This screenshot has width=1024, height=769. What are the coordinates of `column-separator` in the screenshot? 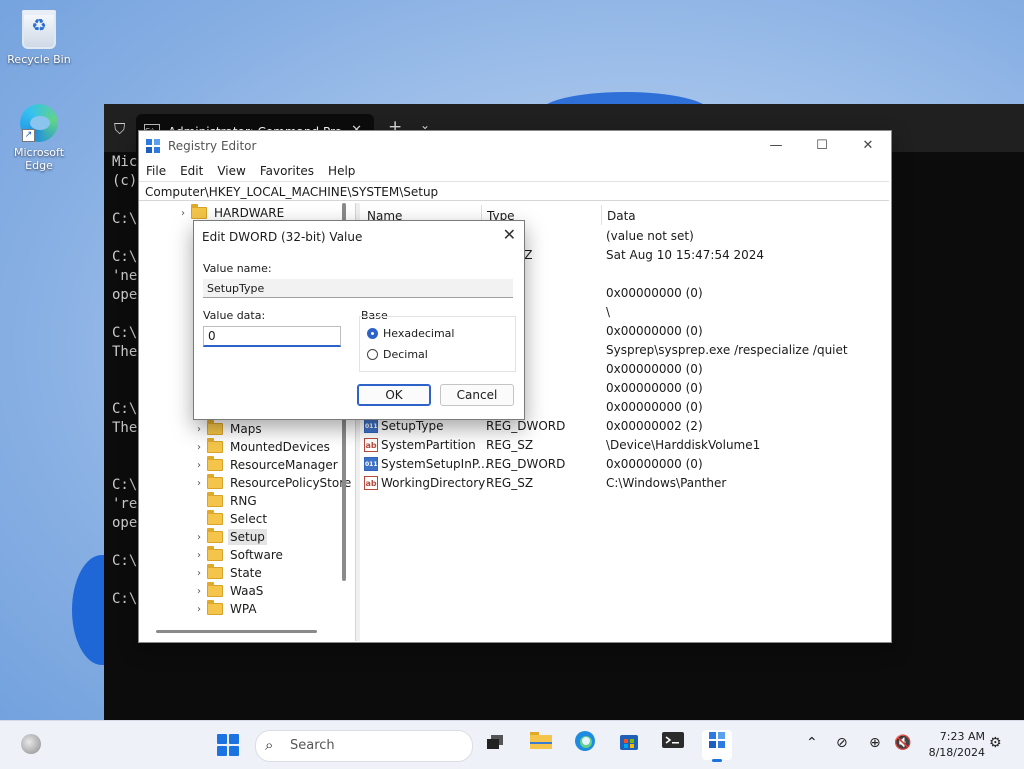 It's located at (601, 215).